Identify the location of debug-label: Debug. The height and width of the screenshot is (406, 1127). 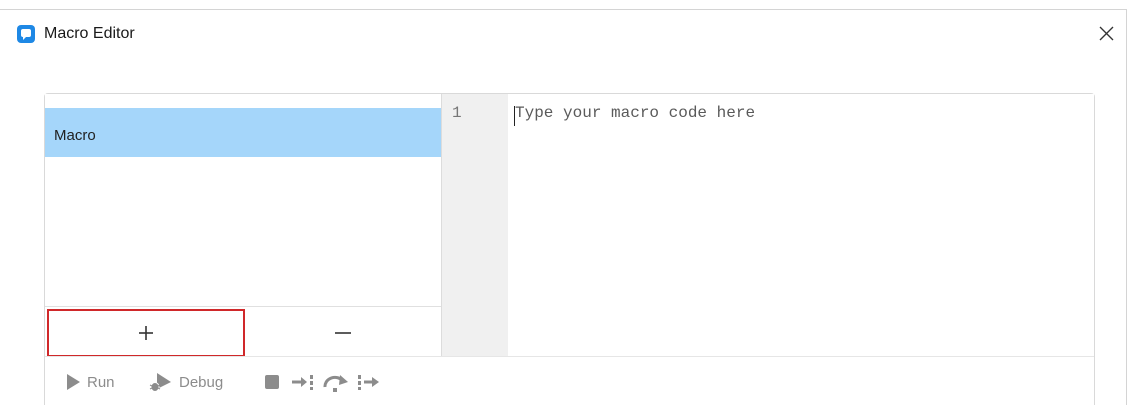
(201, 382).